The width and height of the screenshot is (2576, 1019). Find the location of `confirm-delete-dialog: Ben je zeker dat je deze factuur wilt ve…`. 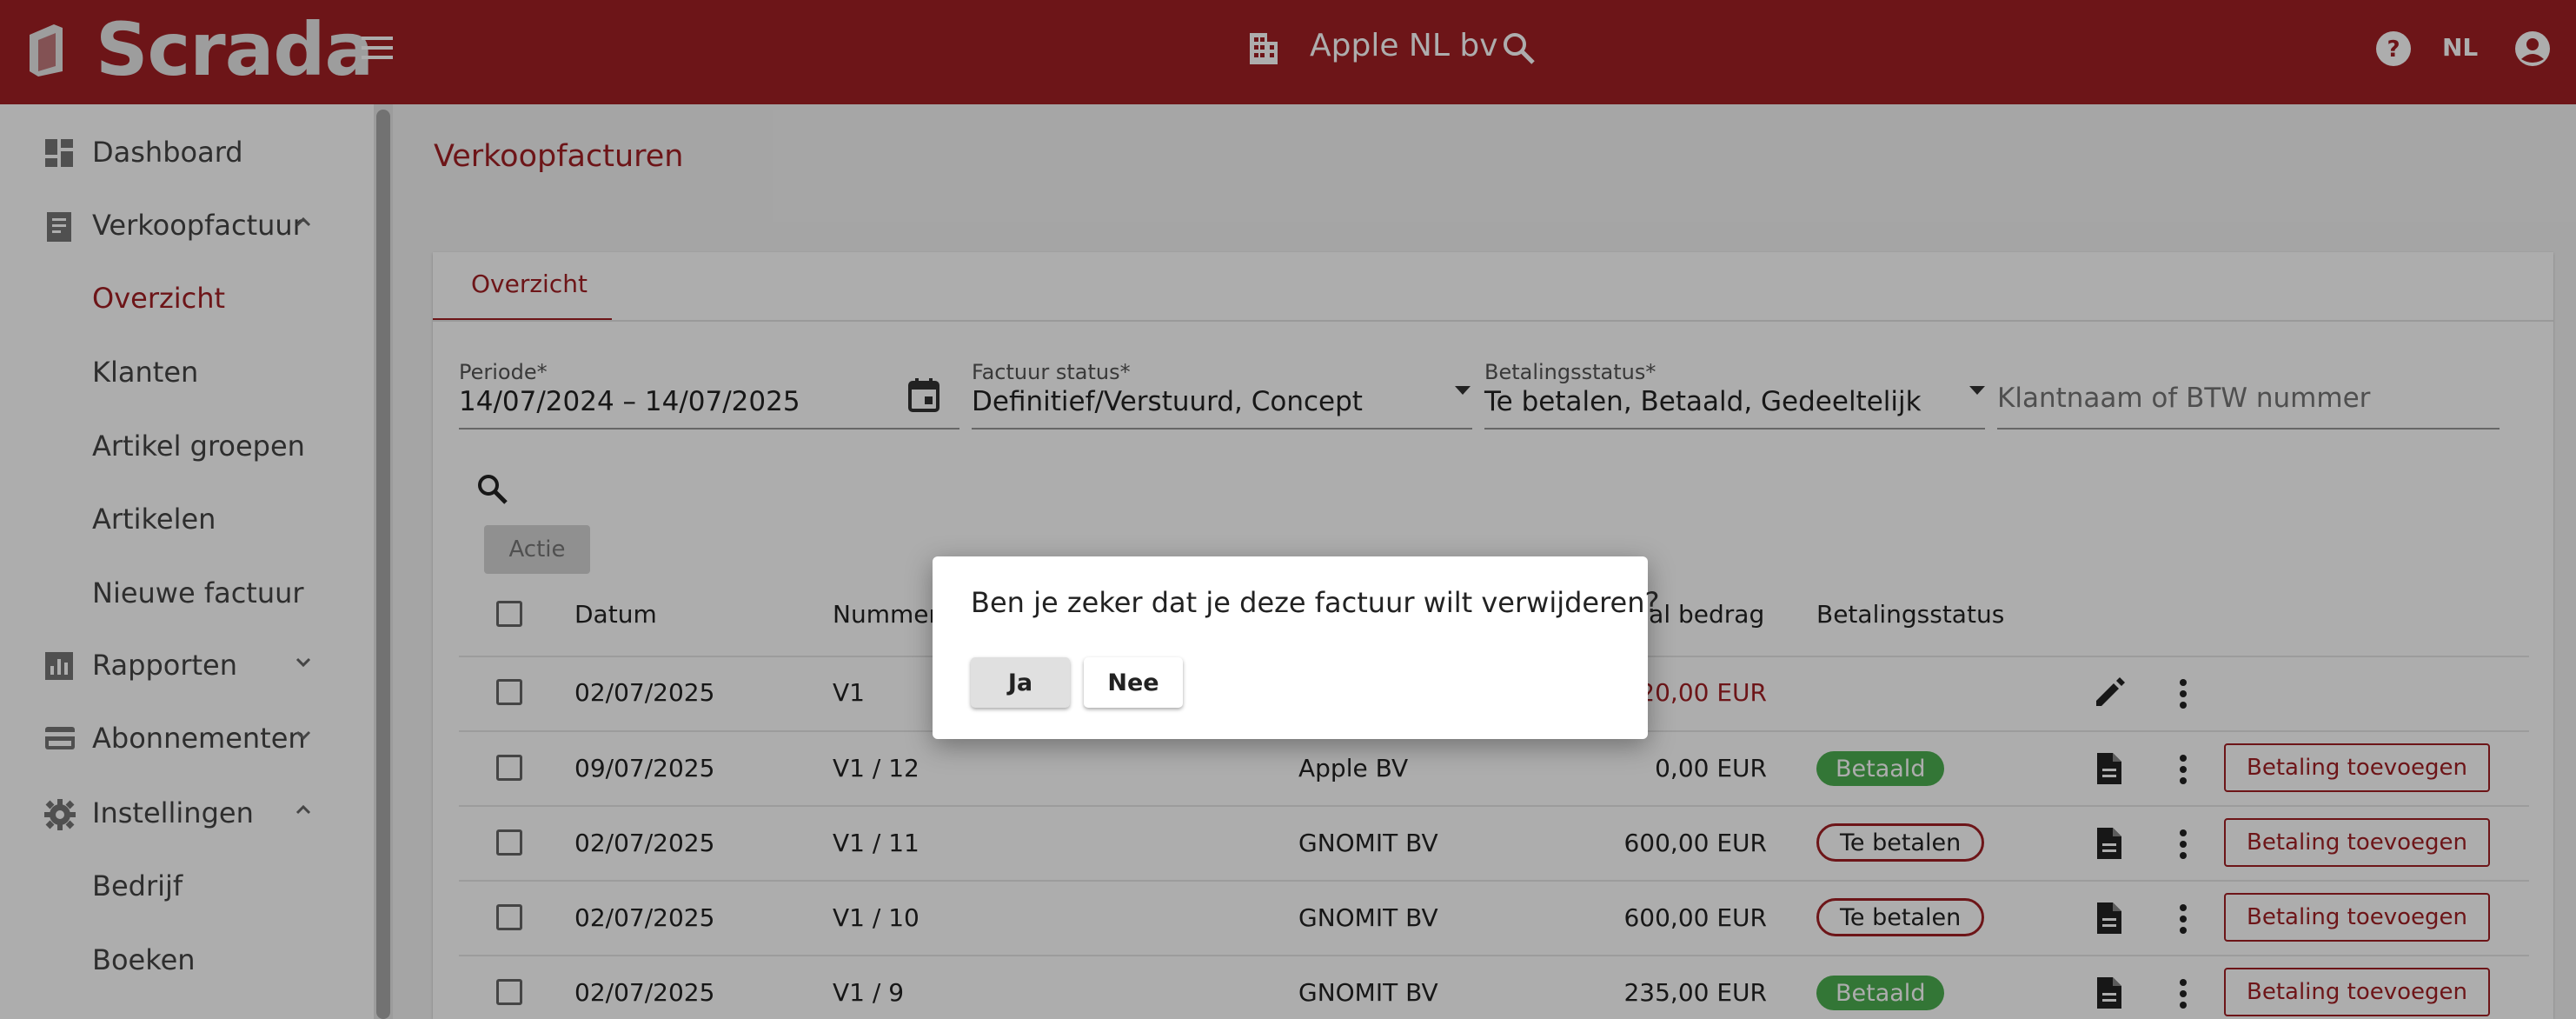

confirm-delete-dialog: Ben je zeker dat je deze factuur wilt ve… is located at coordinates (1296, 647).